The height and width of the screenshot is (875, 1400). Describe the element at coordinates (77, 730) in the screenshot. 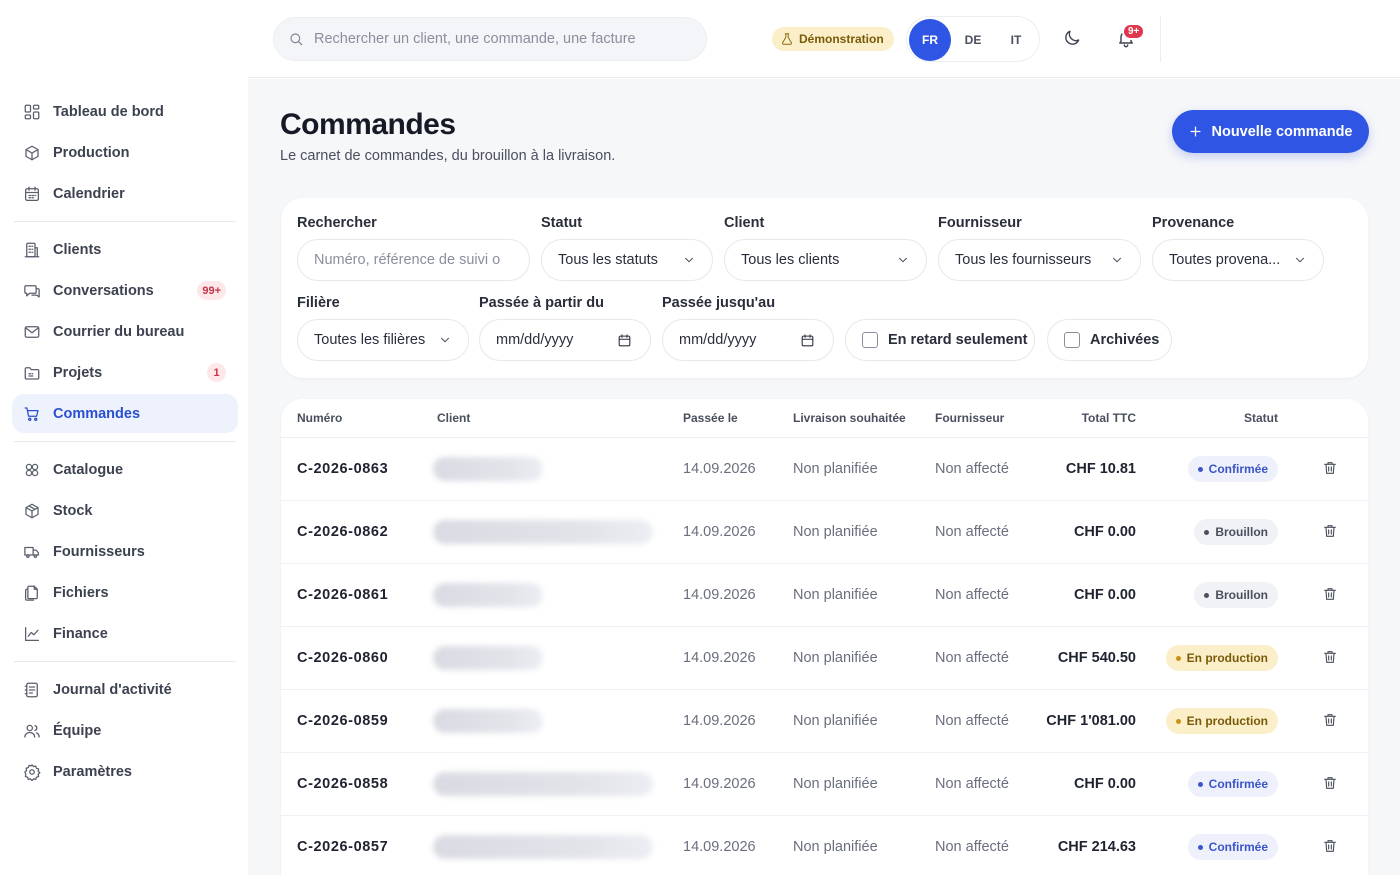

I see `sidebar-item-label: Équipe` at that location.